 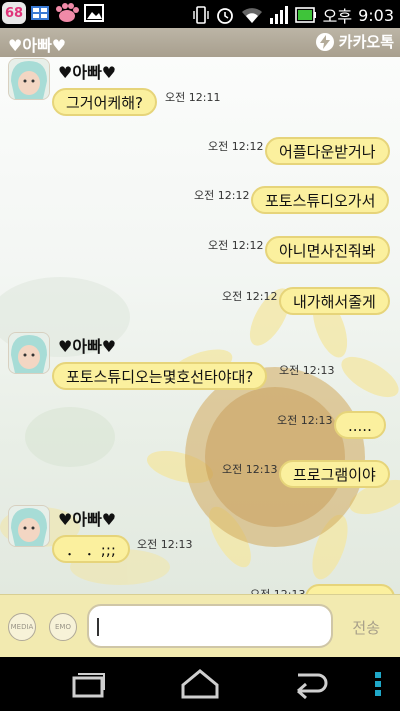 What do you see at coordinates (366, 627) in the screenshot?
I see `send-button: 전송` at bounding box center [366, 627].